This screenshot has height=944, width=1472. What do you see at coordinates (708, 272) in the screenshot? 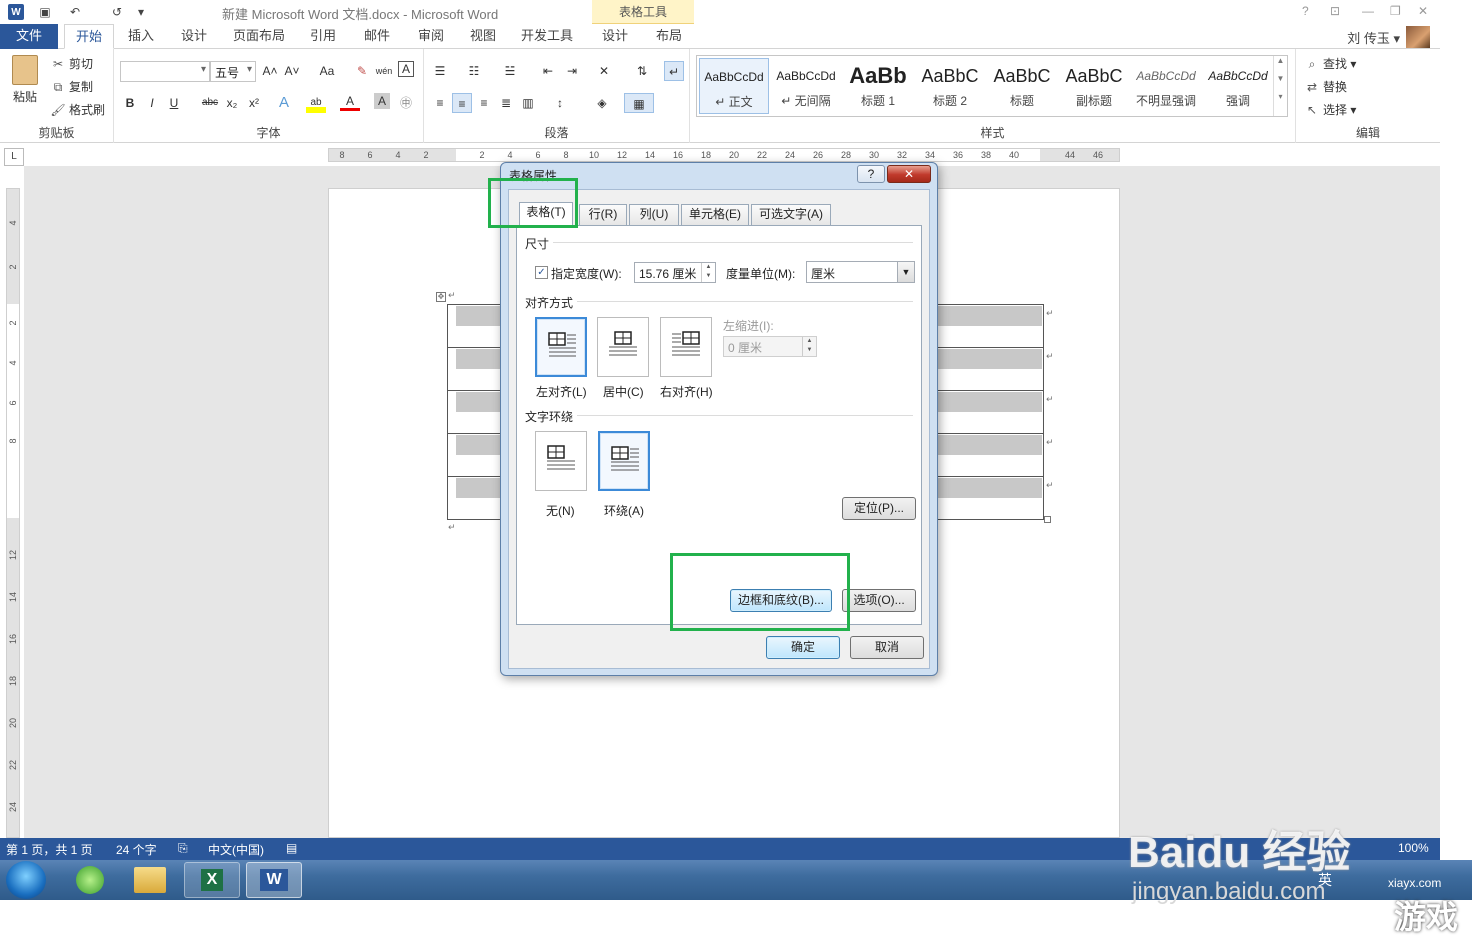
I see `spinner-arrows-icon: ▲ ▼` at bounding box center [708, 272].